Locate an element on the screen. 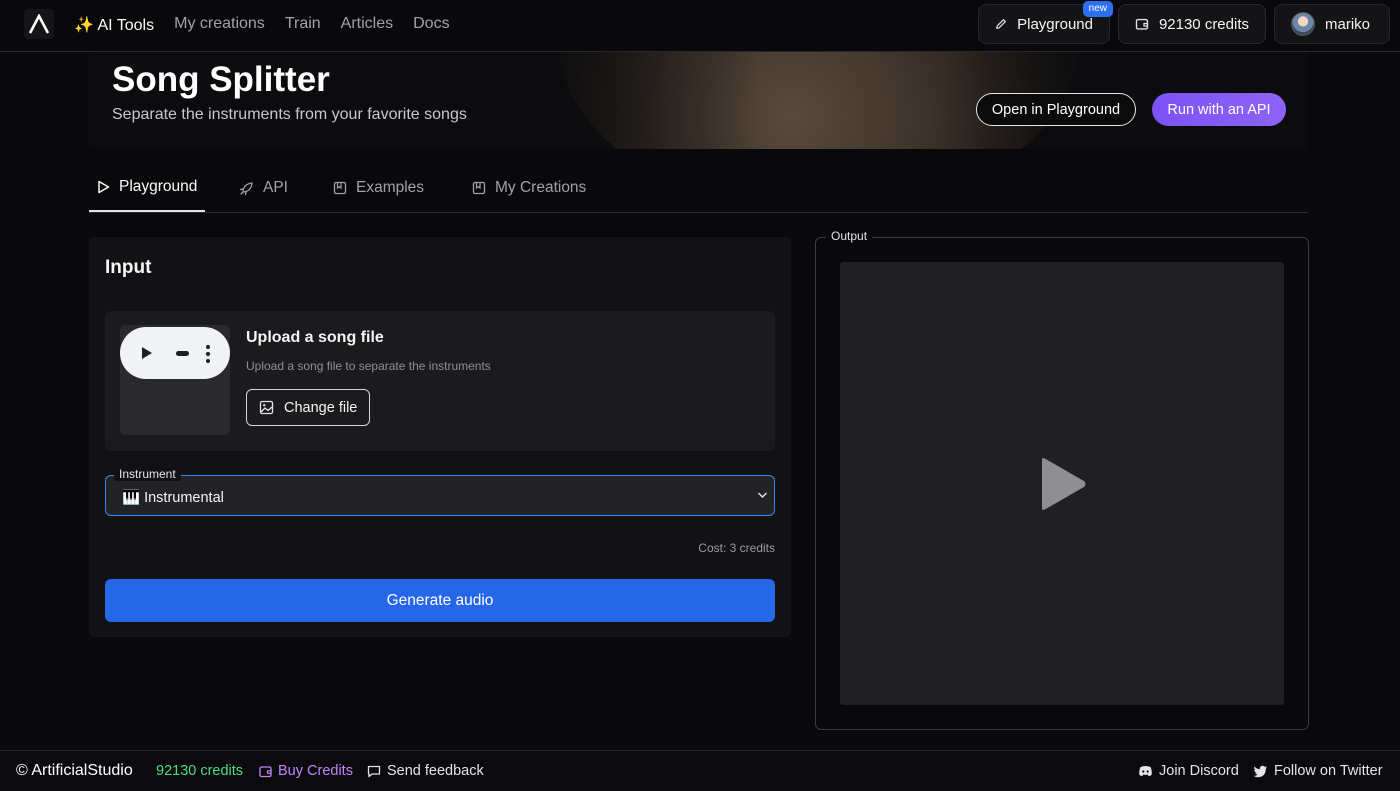  page-title: Song Splitter is located at coordinates (221, 79).